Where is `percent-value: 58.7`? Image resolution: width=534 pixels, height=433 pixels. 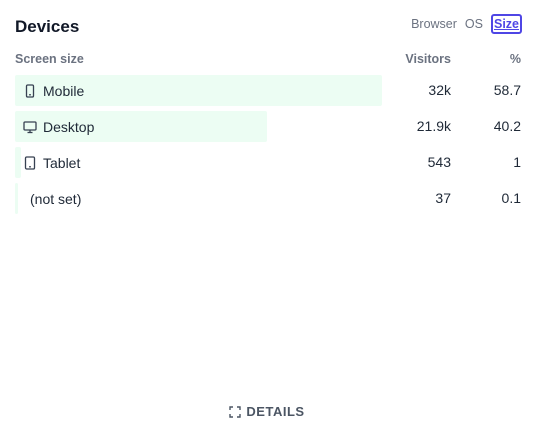 percent-value: 58.7 is located at coordinates (507, 90).